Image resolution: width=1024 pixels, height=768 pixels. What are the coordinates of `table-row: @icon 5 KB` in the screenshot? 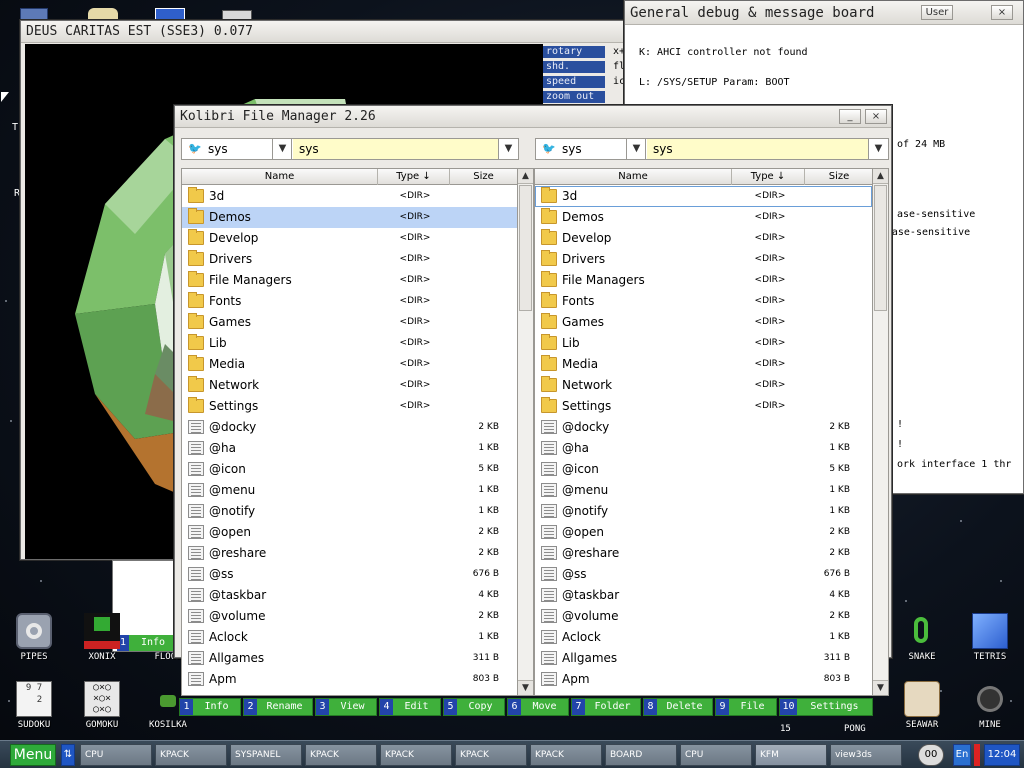 It's located at (703, 469).